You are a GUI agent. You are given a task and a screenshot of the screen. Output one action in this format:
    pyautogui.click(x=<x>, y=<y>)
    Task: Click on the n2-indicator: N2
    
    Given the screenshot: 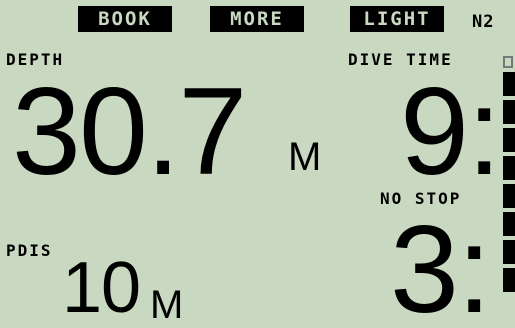 What is the action you would take?
    pyautogui.click(x=483, y=22)
    